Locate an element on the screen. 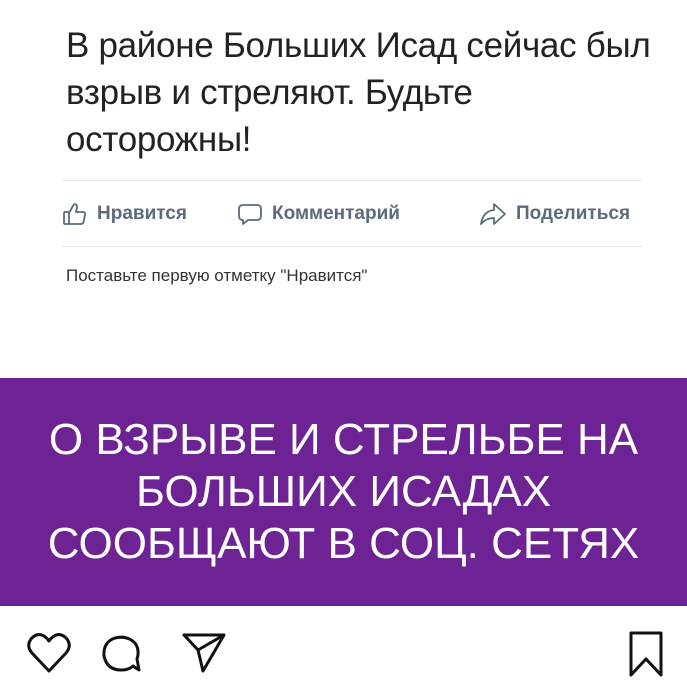 This screenshot has height=700, width=687. headline-line: СООБЩАЮТ В СОЦ. СЕТЯХ is located at coordinates (343, 543).